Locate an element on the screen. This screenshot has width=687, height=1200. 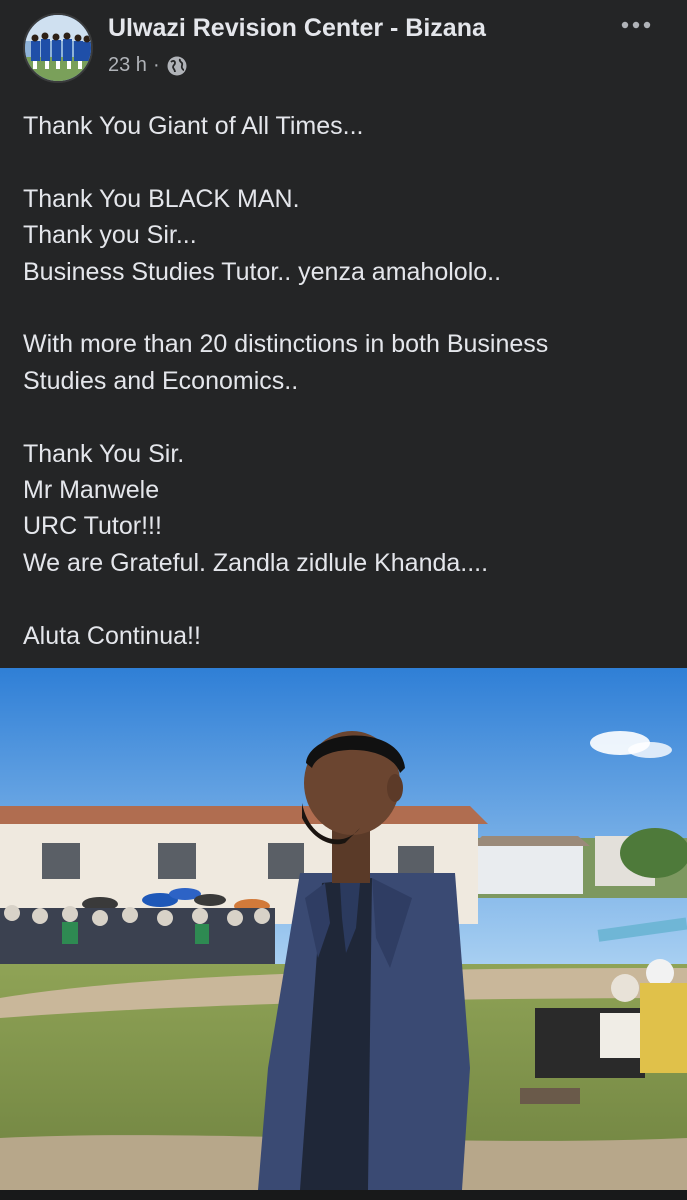
globe-icon is located at coordinates (177, 66).